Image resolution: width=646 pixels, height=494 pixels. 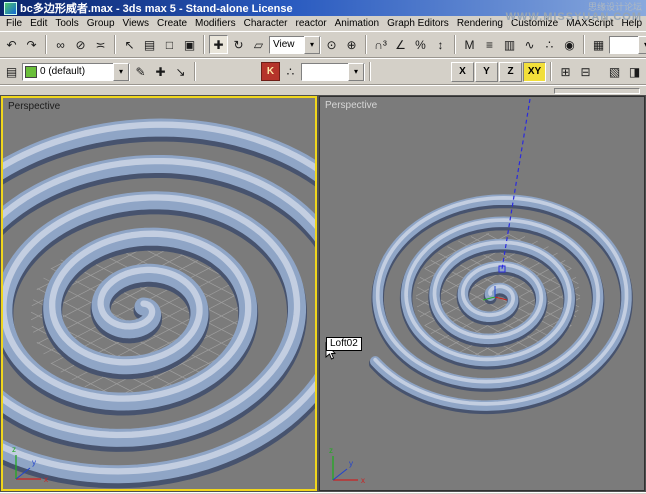 I want to click on axis-constraint-xy-button: XY, so click(x=534, y=71).